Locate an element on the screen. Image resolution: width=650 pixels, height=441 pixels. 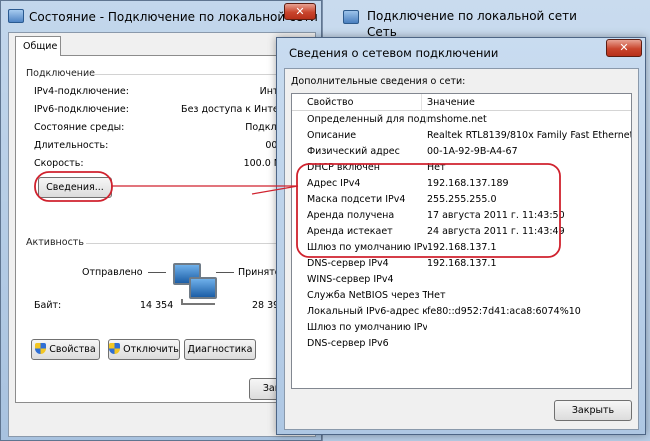
bytes-label: Байт: is located at coordinates (48, 305).